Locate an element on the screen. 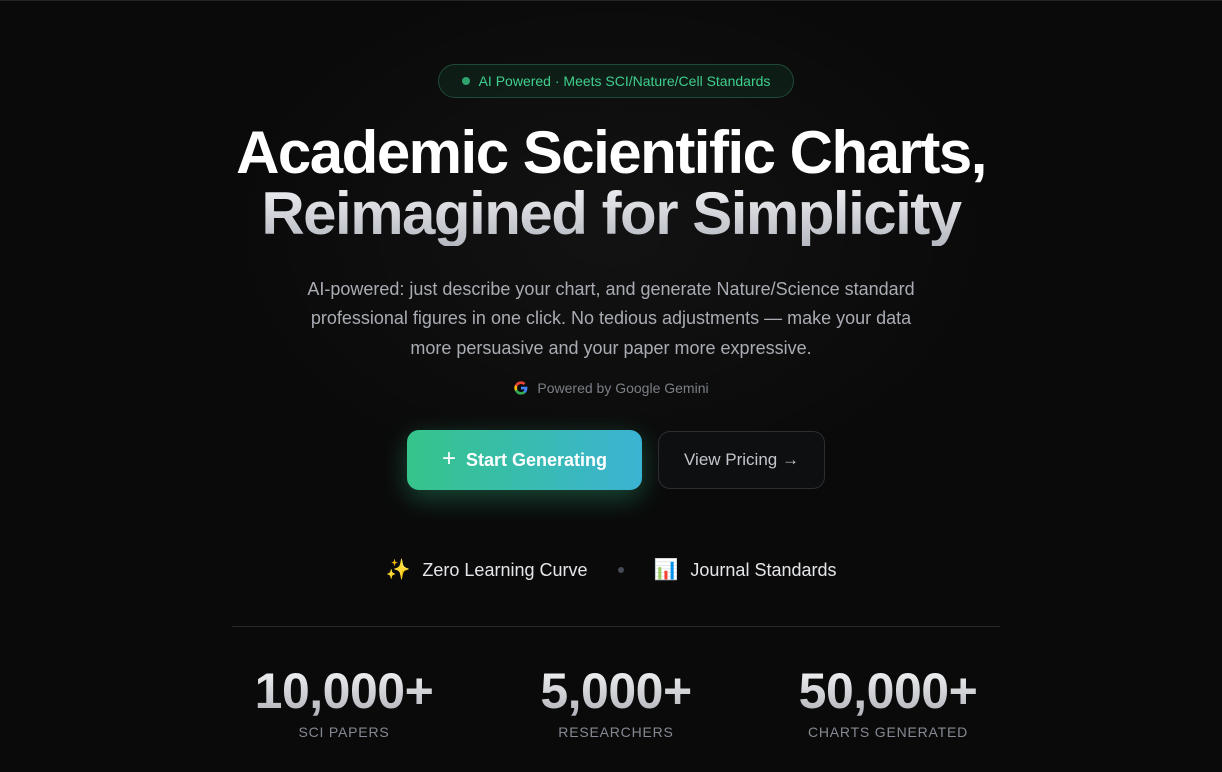 This screenshot has height=772, width=1222. bar-chart-icon: 📊 is located at coordinates (666, 570).